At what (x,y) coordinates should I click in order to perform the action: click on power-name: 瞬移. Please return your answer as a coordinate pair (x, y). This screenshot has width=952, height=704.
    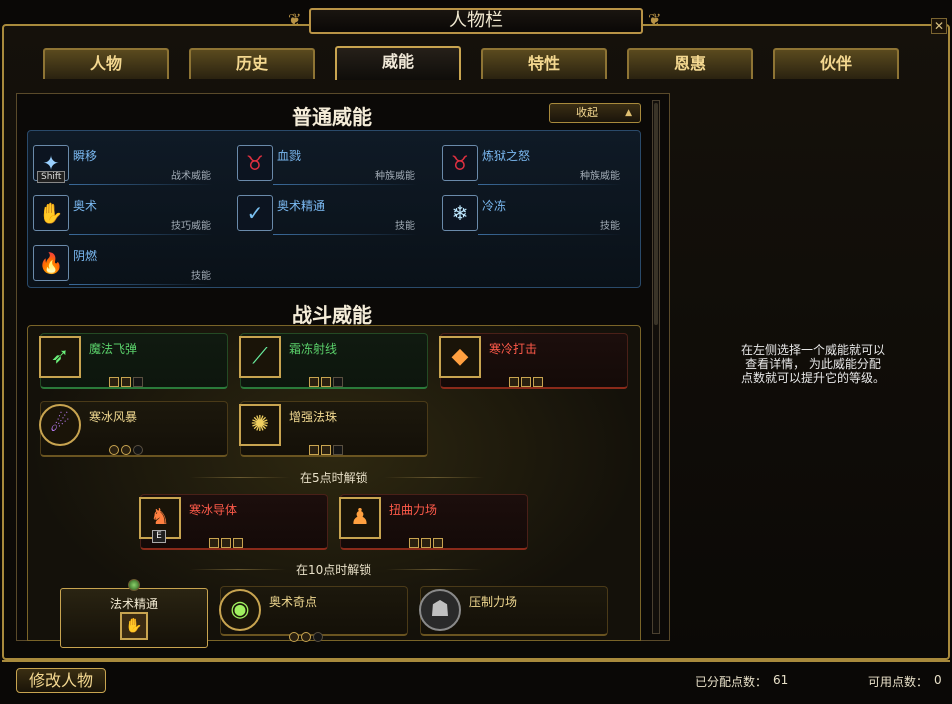
    Looking at the image, I should click on (85, 156).